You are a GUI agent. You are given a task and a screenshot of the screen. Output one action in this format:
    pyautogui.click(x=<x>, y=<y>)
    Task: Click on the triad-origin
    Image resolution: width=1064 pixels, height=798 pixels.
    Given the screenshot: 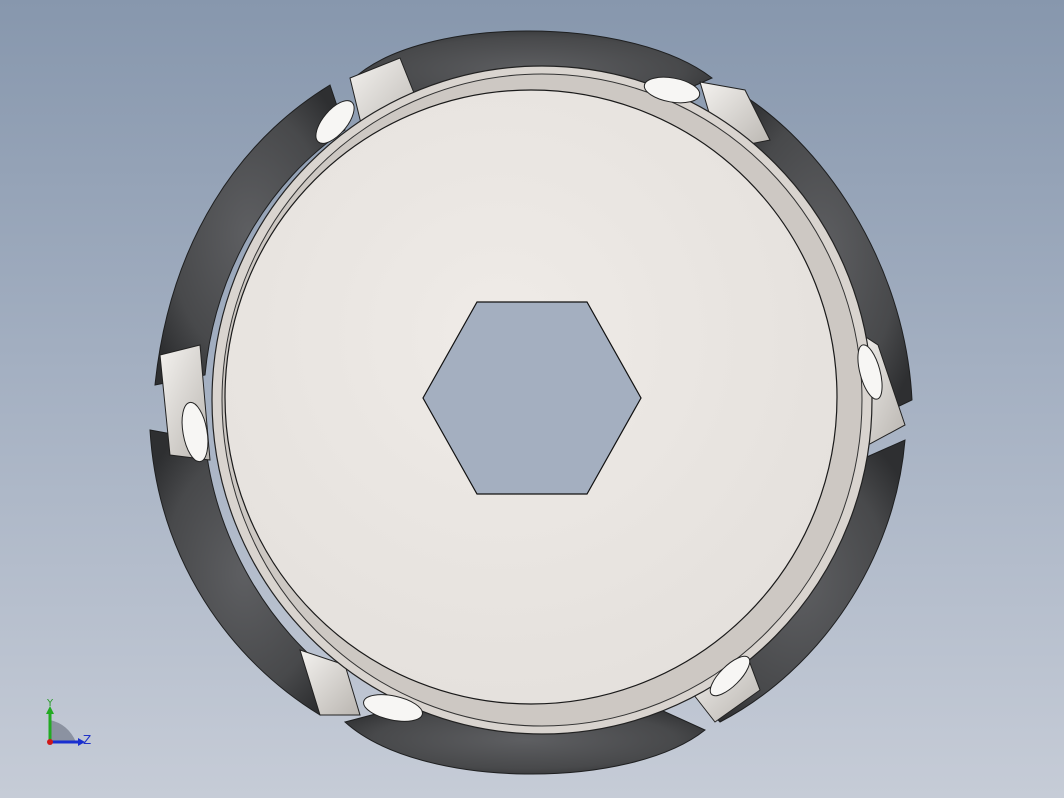 What is the action you would take?
    pyautogui.click(x=50, y=742)
    